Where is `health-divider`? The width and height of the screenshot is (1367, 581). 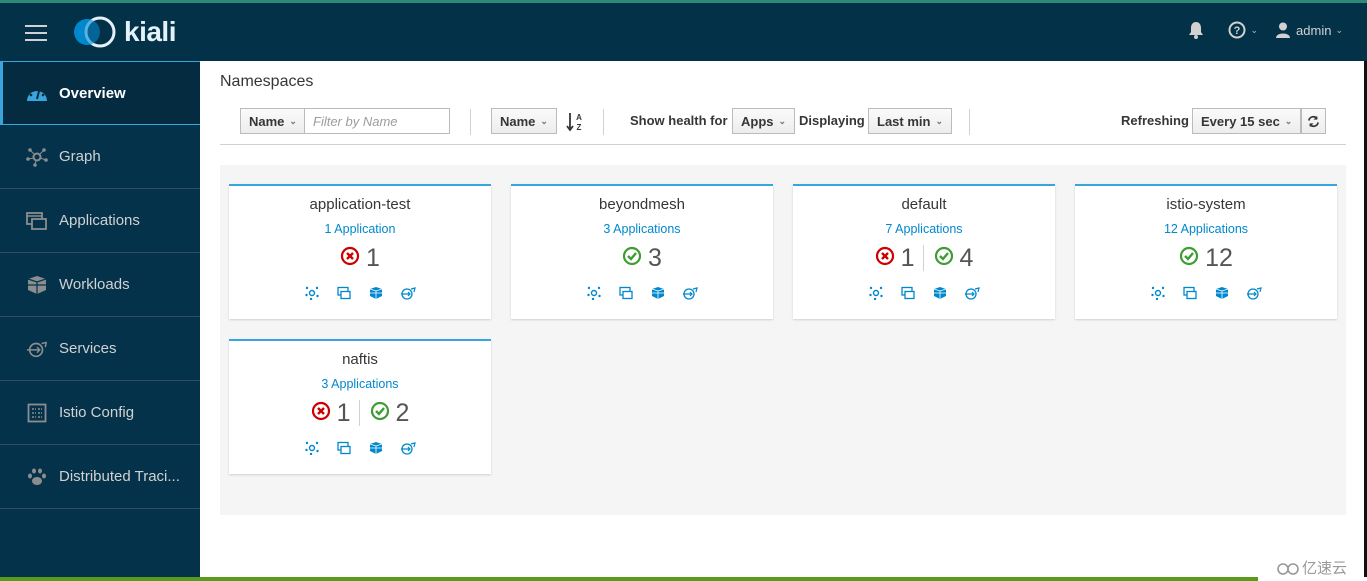 health-divider is located at coordinates (923, 258).